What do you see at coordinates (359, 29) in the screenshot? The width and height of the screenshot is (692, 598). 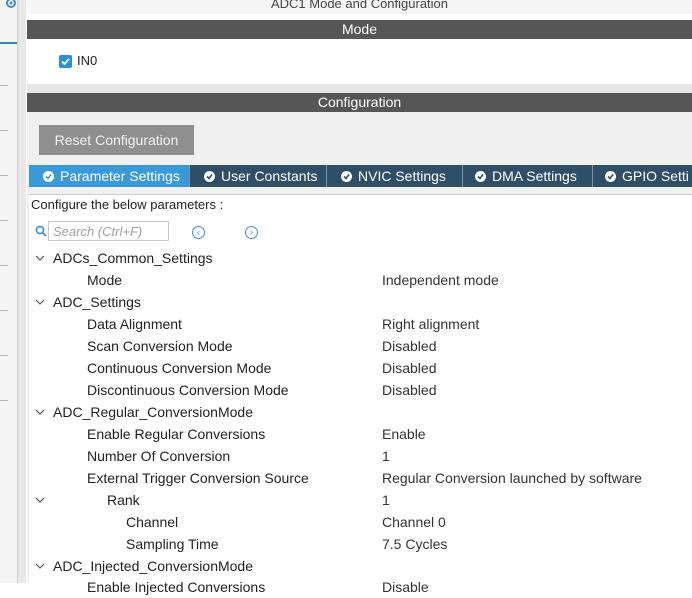 I see `mode-header: Mode` at bounding box center [359, 29].